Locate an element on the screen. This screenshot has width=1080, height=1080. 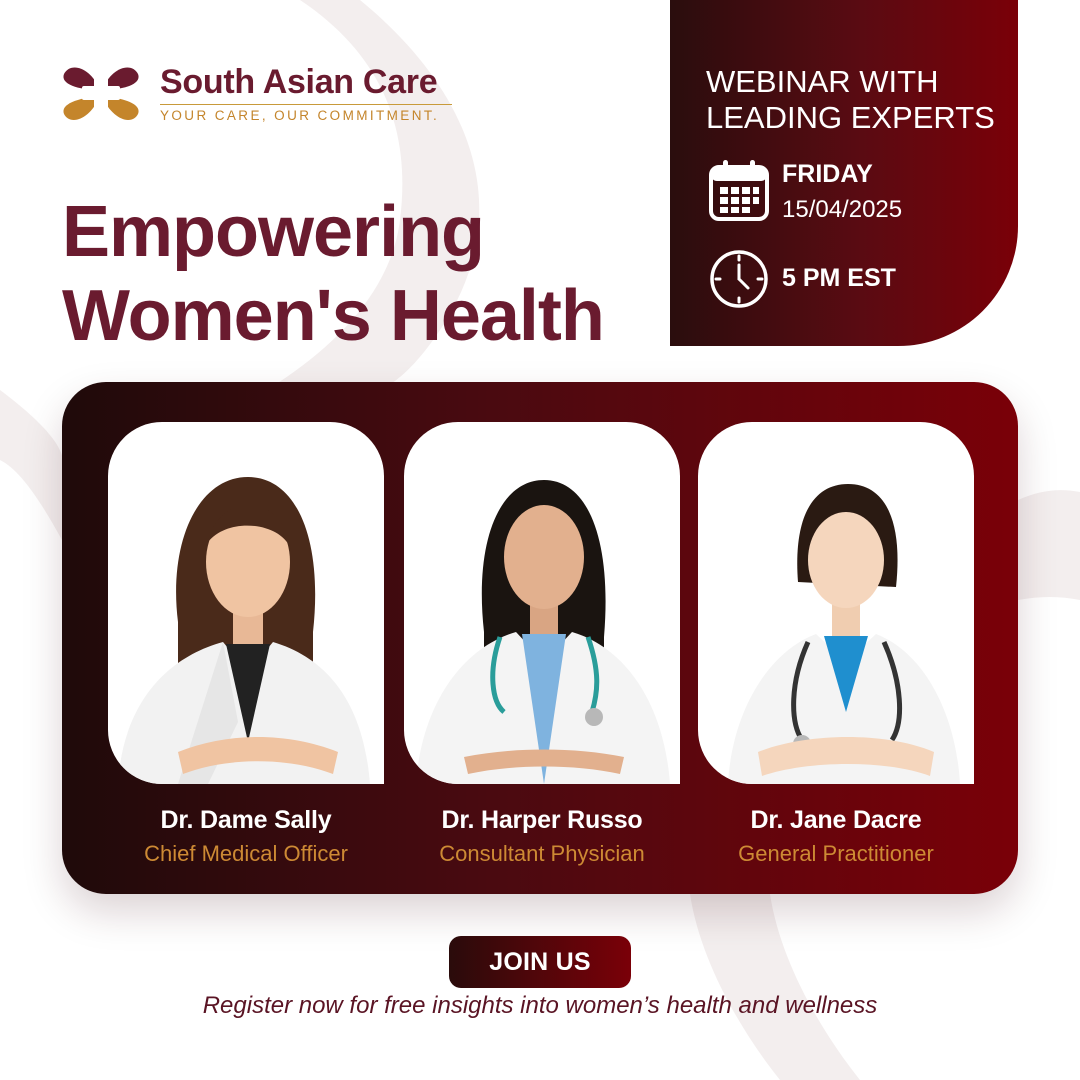
speaker-name: Dr. Jane Dacre is located at coordinates (836, 820).